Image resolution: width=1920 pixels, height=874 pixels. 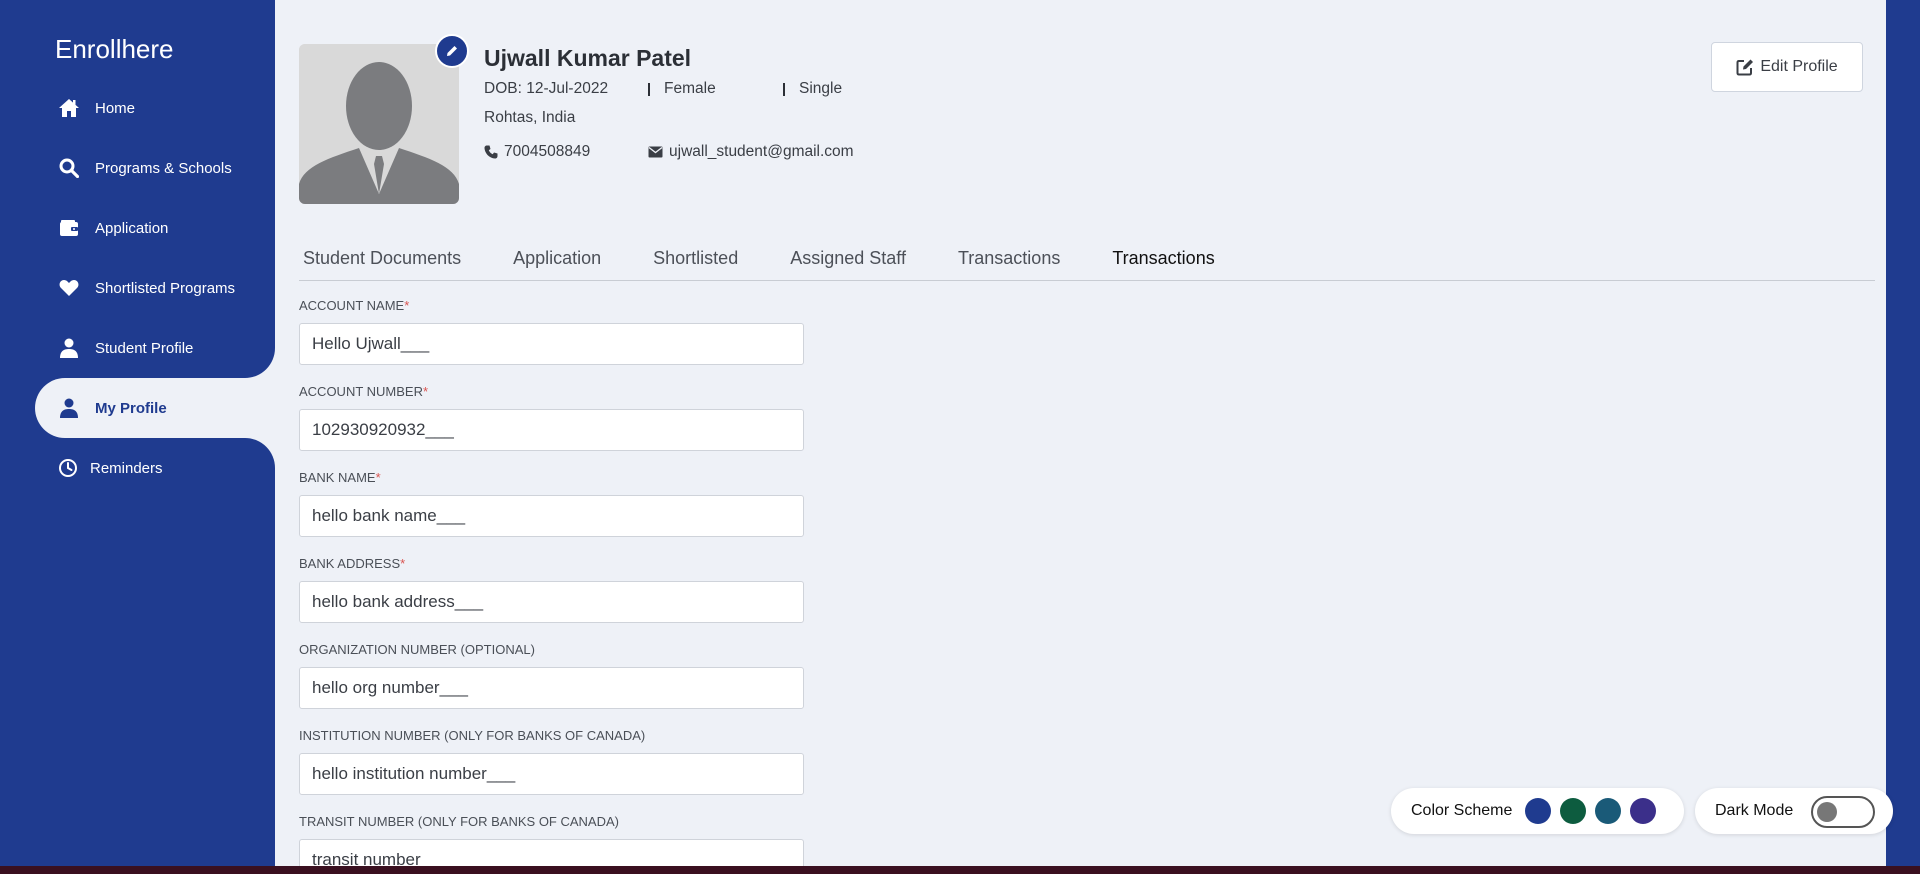 What do you see at coordinates (588, 58) in the screenshot?
I see `profile-name: Ujwall Kumar Patel` at bounding box center [588, 58].